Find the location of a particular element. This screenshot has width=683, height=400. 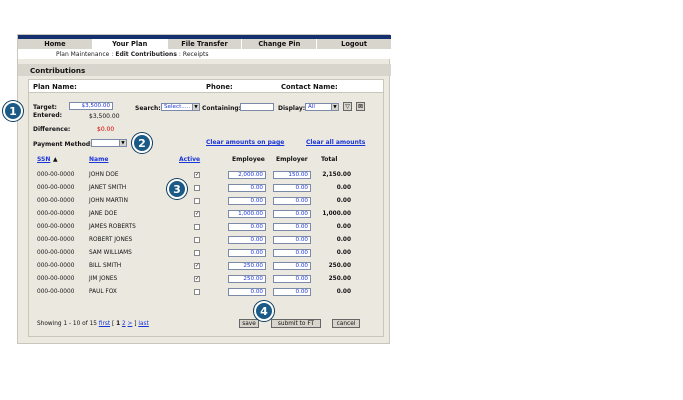

containing-input is located at coordinates (257, 107).